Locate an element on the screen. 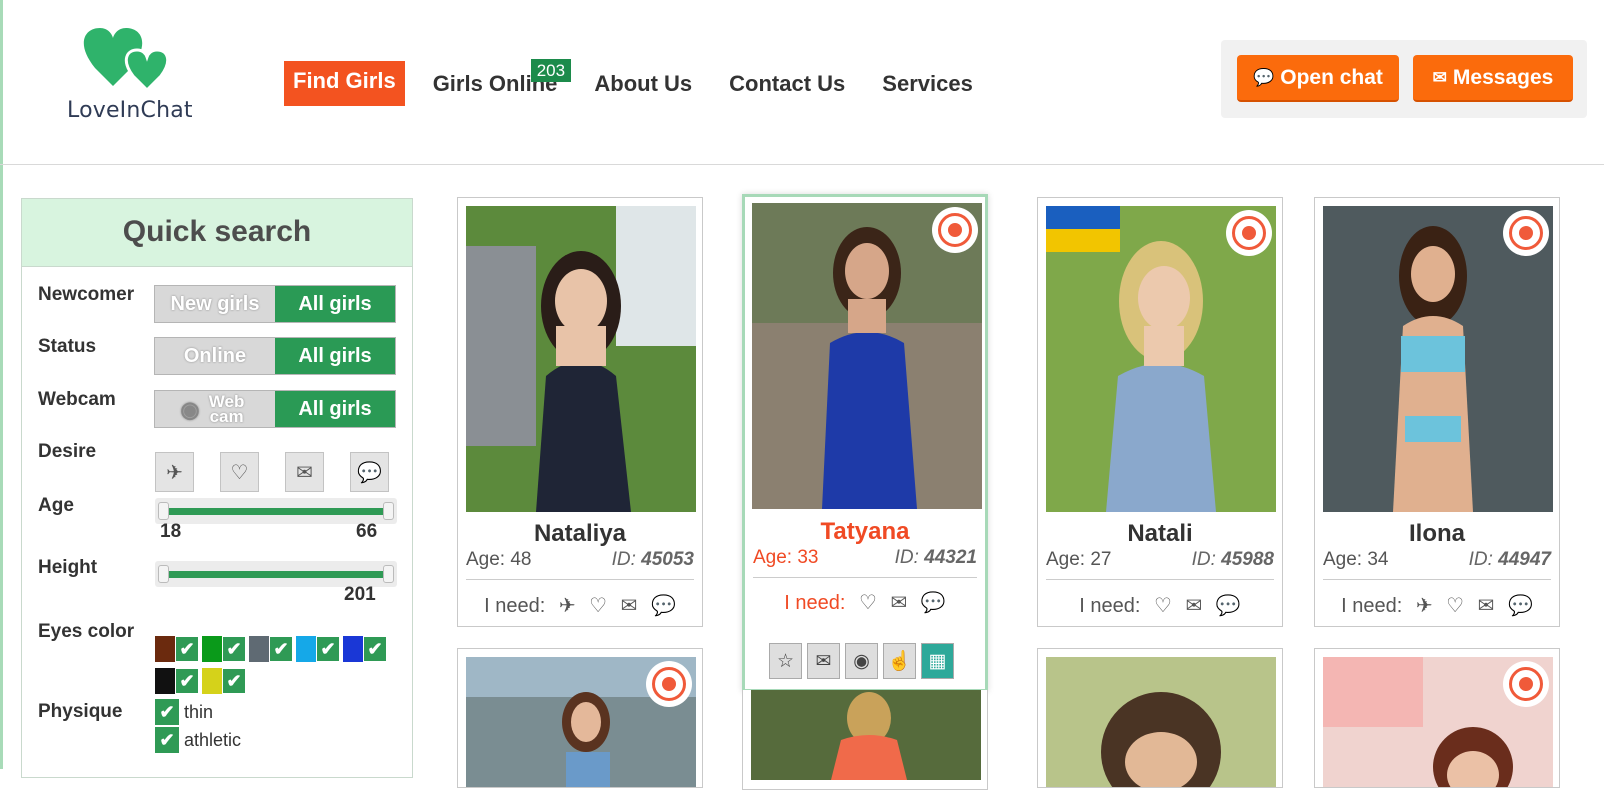 Image resolution: width=1604 pixels, height=790 pixels. eyes-color-label: Eyes color is located at coordinates (86, 631).